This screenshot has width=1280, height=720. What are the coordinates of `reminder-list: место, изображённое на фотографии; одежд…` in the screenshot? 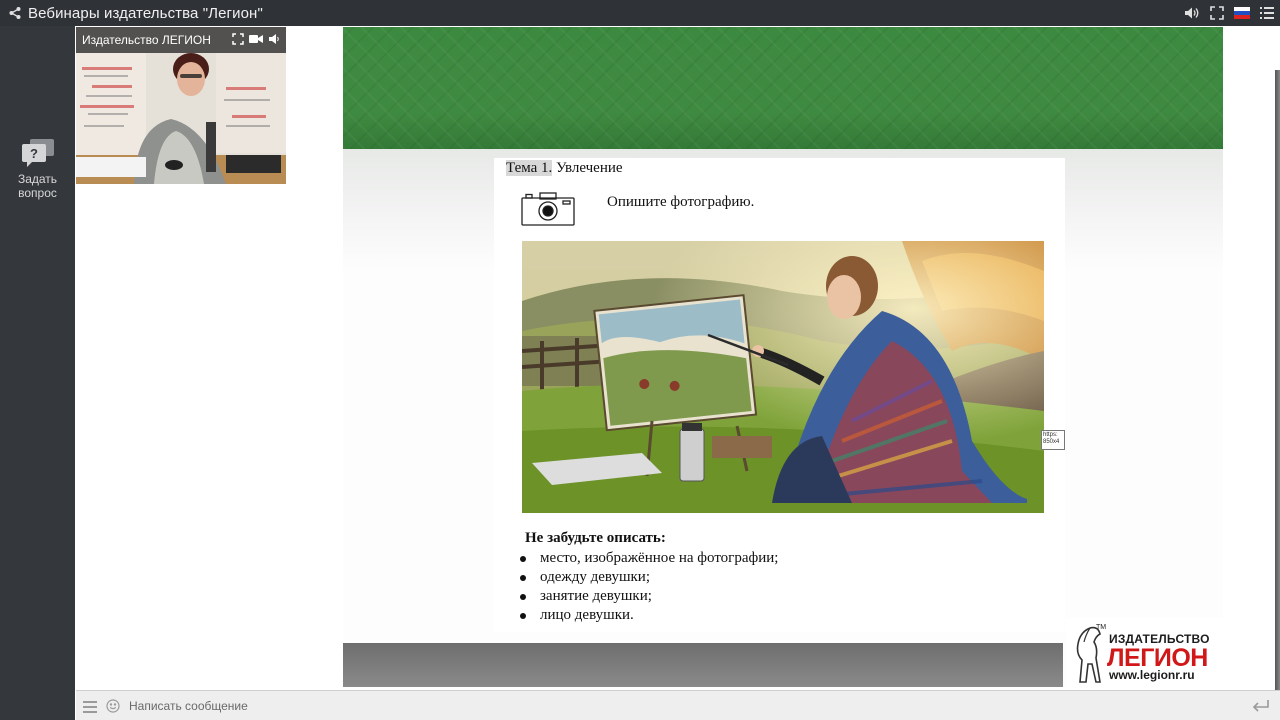 It's located at (648, 587).